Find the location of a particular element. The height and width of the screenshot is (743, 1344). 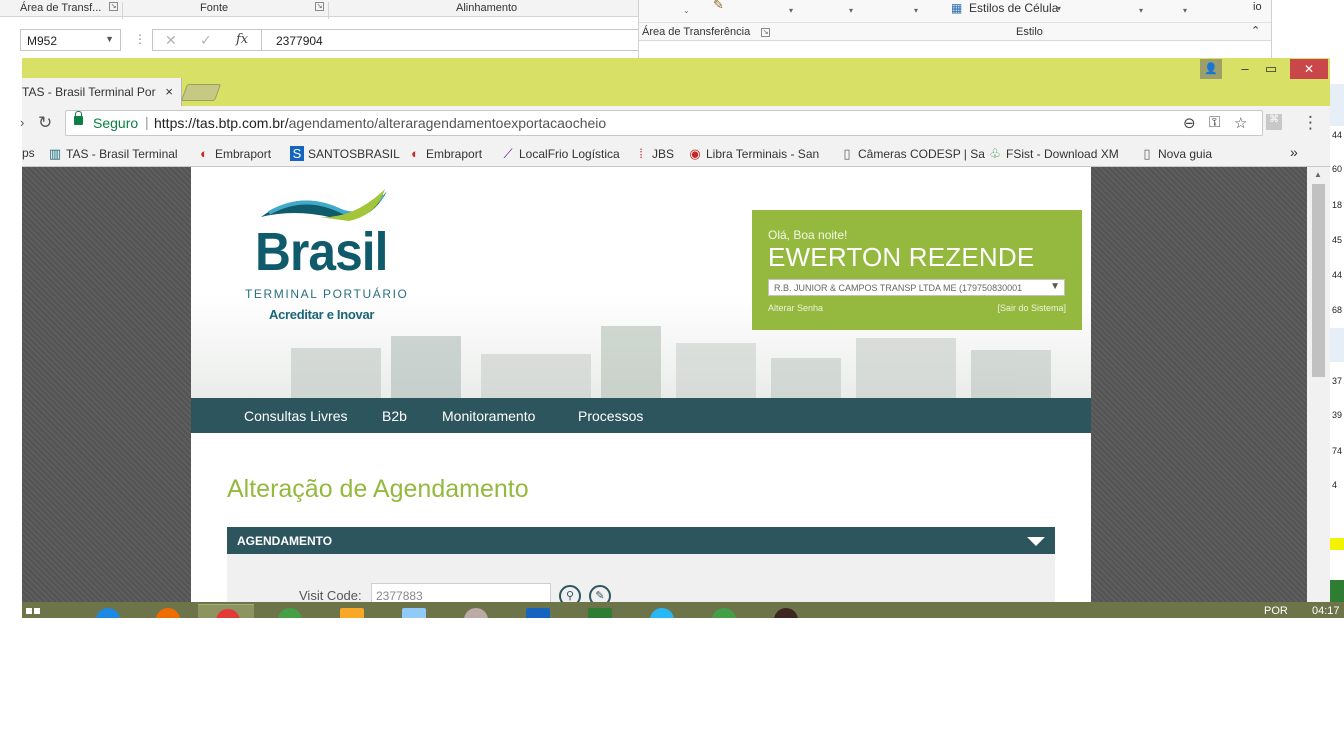

nav-item-consultas-livres: Consultas Livres is located at coordinates (296, 416).